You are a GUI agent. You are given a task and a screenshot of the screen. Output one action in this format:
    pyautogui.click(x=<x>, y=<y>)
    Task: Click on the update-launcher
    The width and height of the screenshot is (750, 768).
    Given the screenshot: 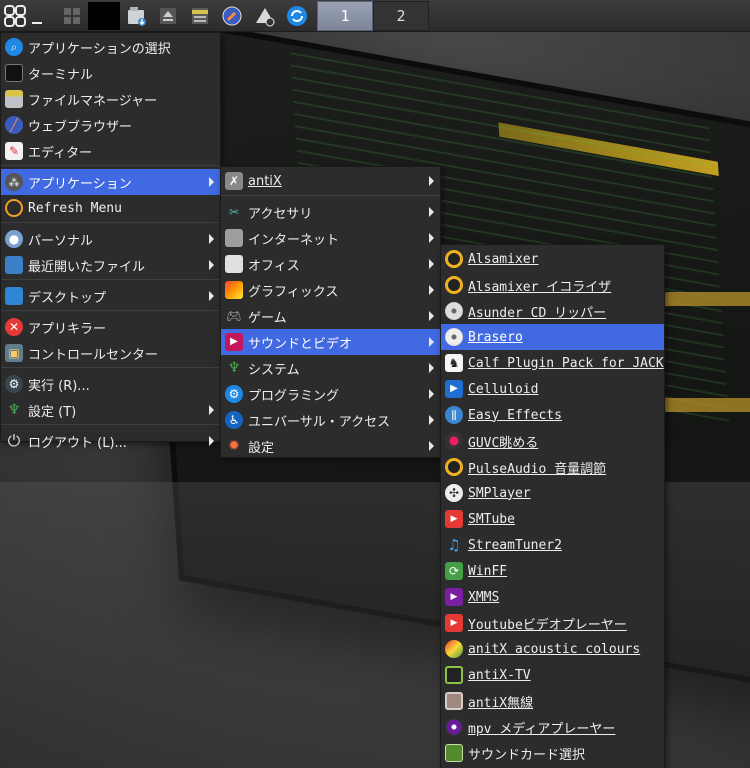 What is the action you would take?
    pyautogui.click(x=297, y=16)
    